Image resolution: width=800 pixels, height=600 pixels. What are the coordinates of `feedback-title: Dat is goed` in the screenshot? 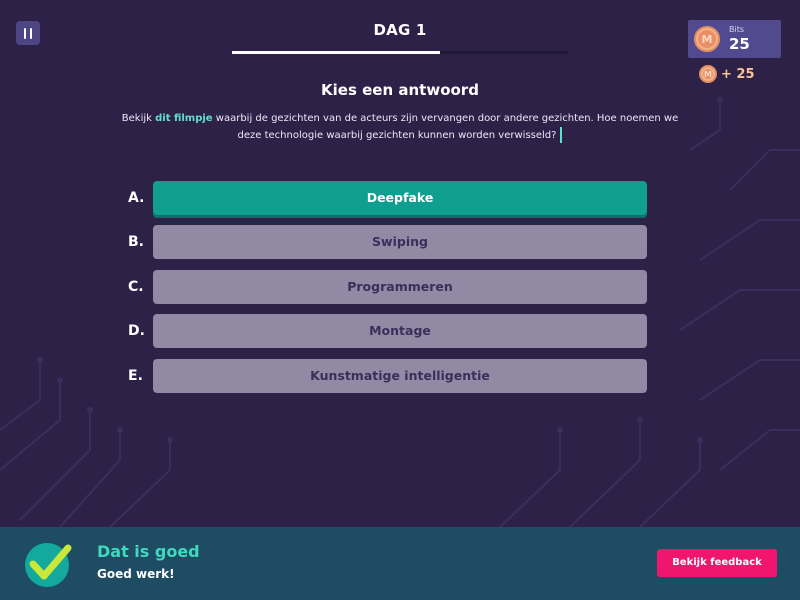 It's located at (148, 551).